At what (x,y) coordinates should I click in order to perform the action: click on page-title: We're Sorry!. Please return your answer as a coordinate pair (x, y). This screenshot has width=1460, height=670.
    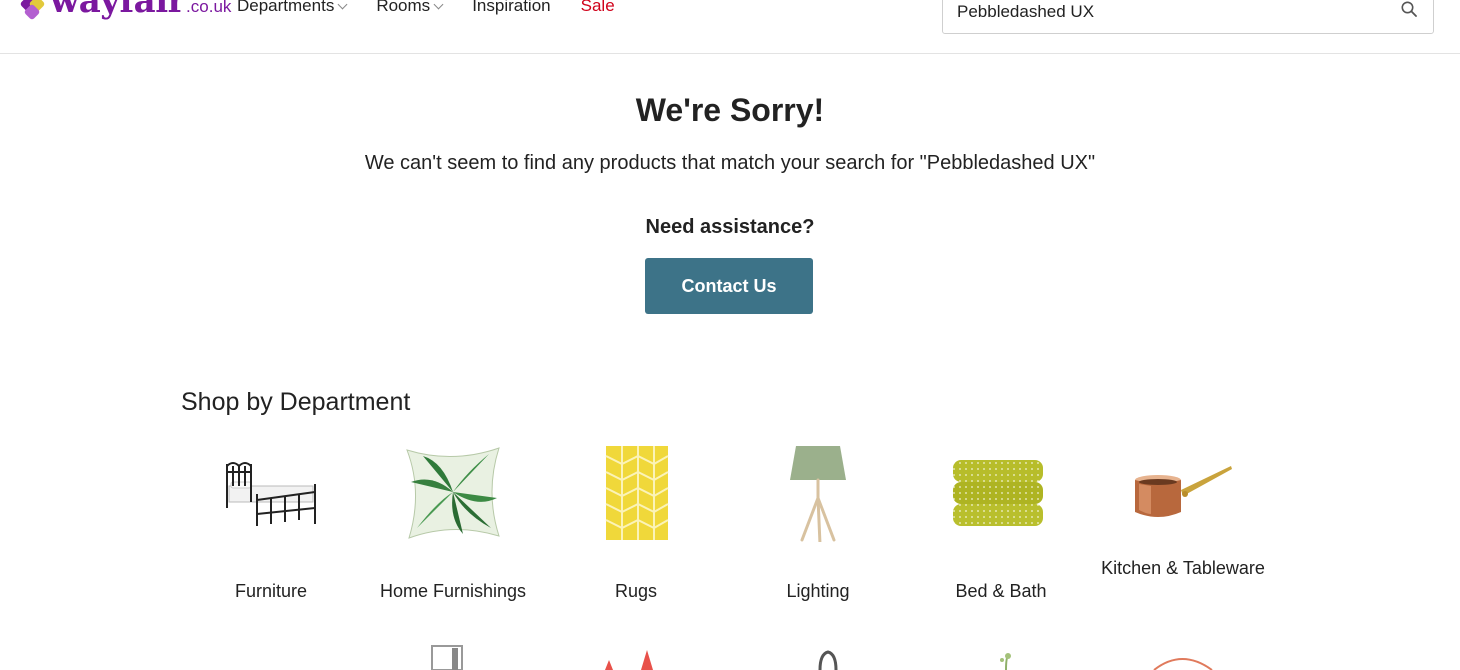
    Looking at the image, I should click on (730, 110).